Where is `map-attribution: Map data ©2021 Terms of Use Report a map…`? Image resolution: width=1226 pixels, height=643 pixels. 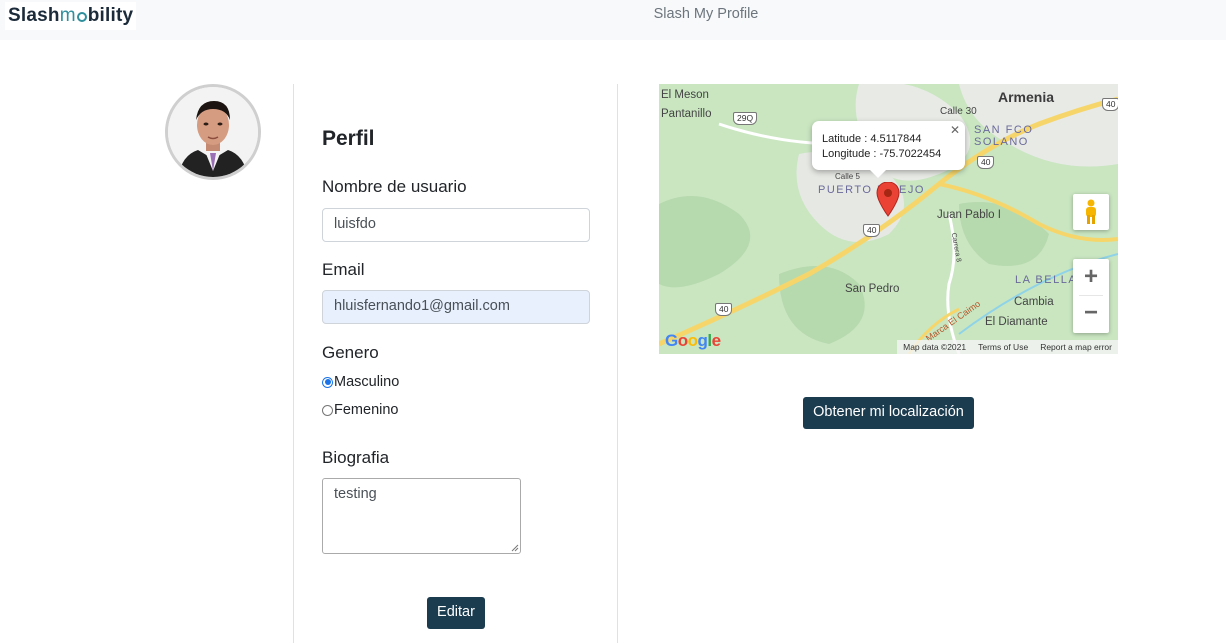 map-attribution: Map data ©2021 Terms of Use Report a map… is located at coordinates (1007, 347).